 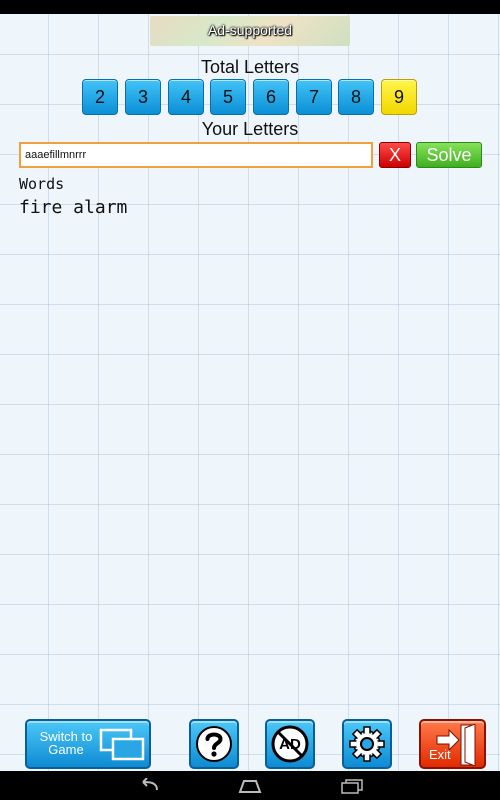 I want to click on switch-to-game-button: Switch to Game, so click(x=88, y=744).